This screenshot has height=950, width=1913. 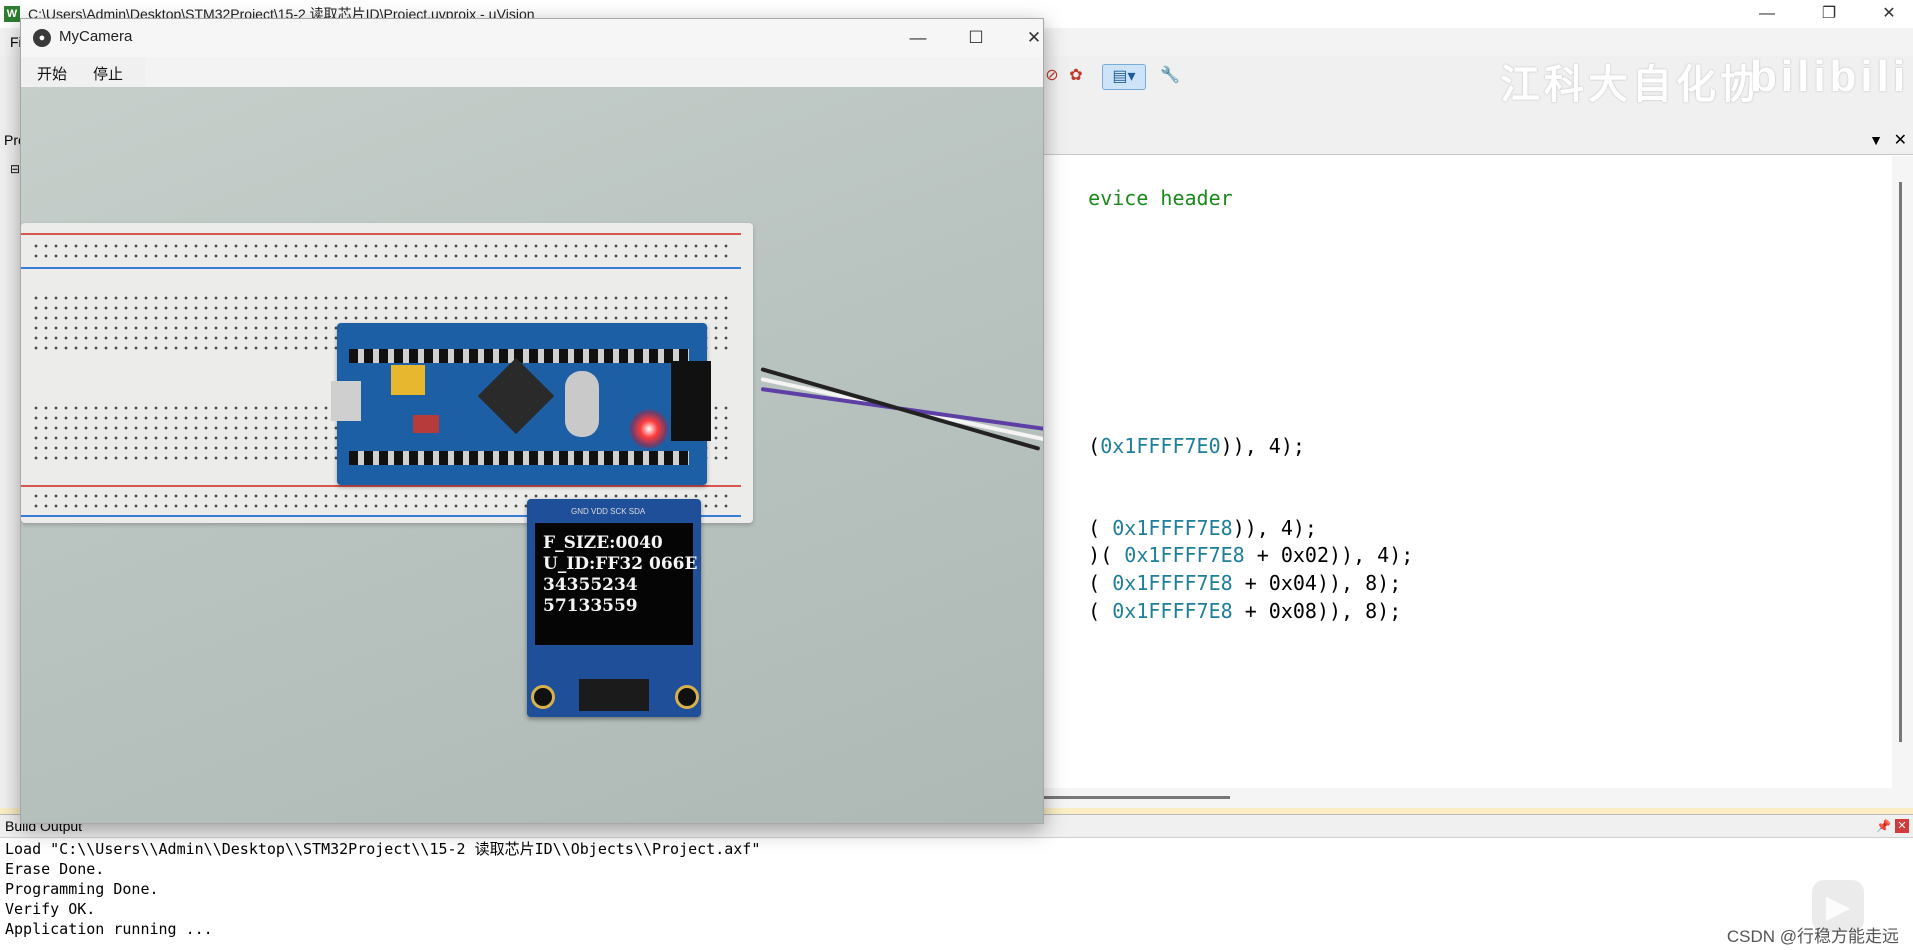 What do you see at coordinates (1829, 14) in the screenshot?
I see `restore-icon: ❐` at bounding box center [1829, 14].